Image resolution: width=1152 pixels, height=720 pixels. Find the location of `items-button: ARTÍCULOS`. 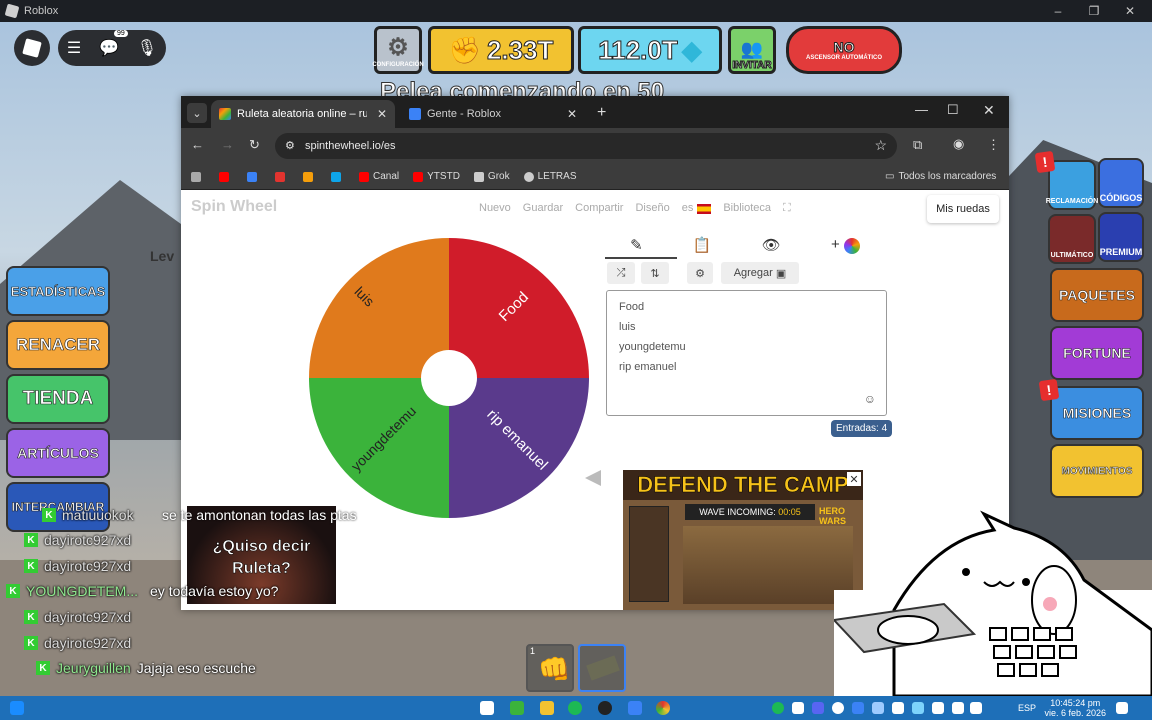

items-button: ARTÍCULOS is located at coordinates (58, 453).